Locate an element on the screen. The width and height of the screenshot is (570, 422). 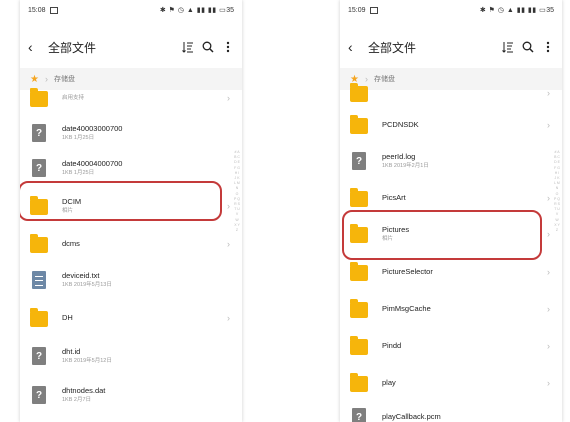
list-item: deviceid.txt 1KB 2019年5月13日 is located at coordinates (125, 280).